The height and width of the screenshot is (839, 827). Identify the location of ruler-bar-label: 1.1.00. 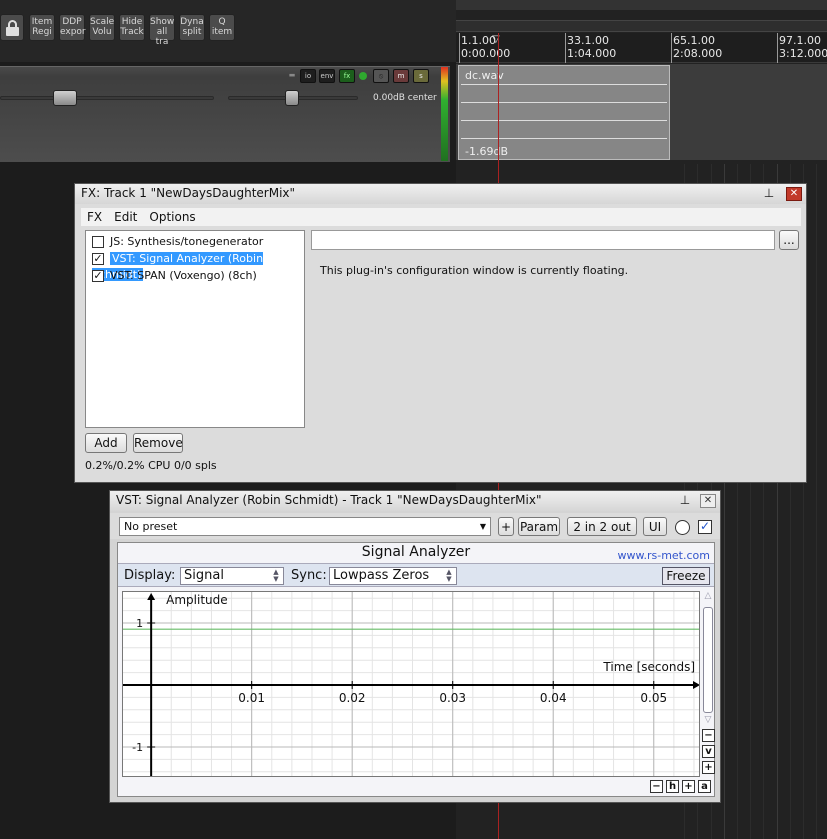
(478, 40).